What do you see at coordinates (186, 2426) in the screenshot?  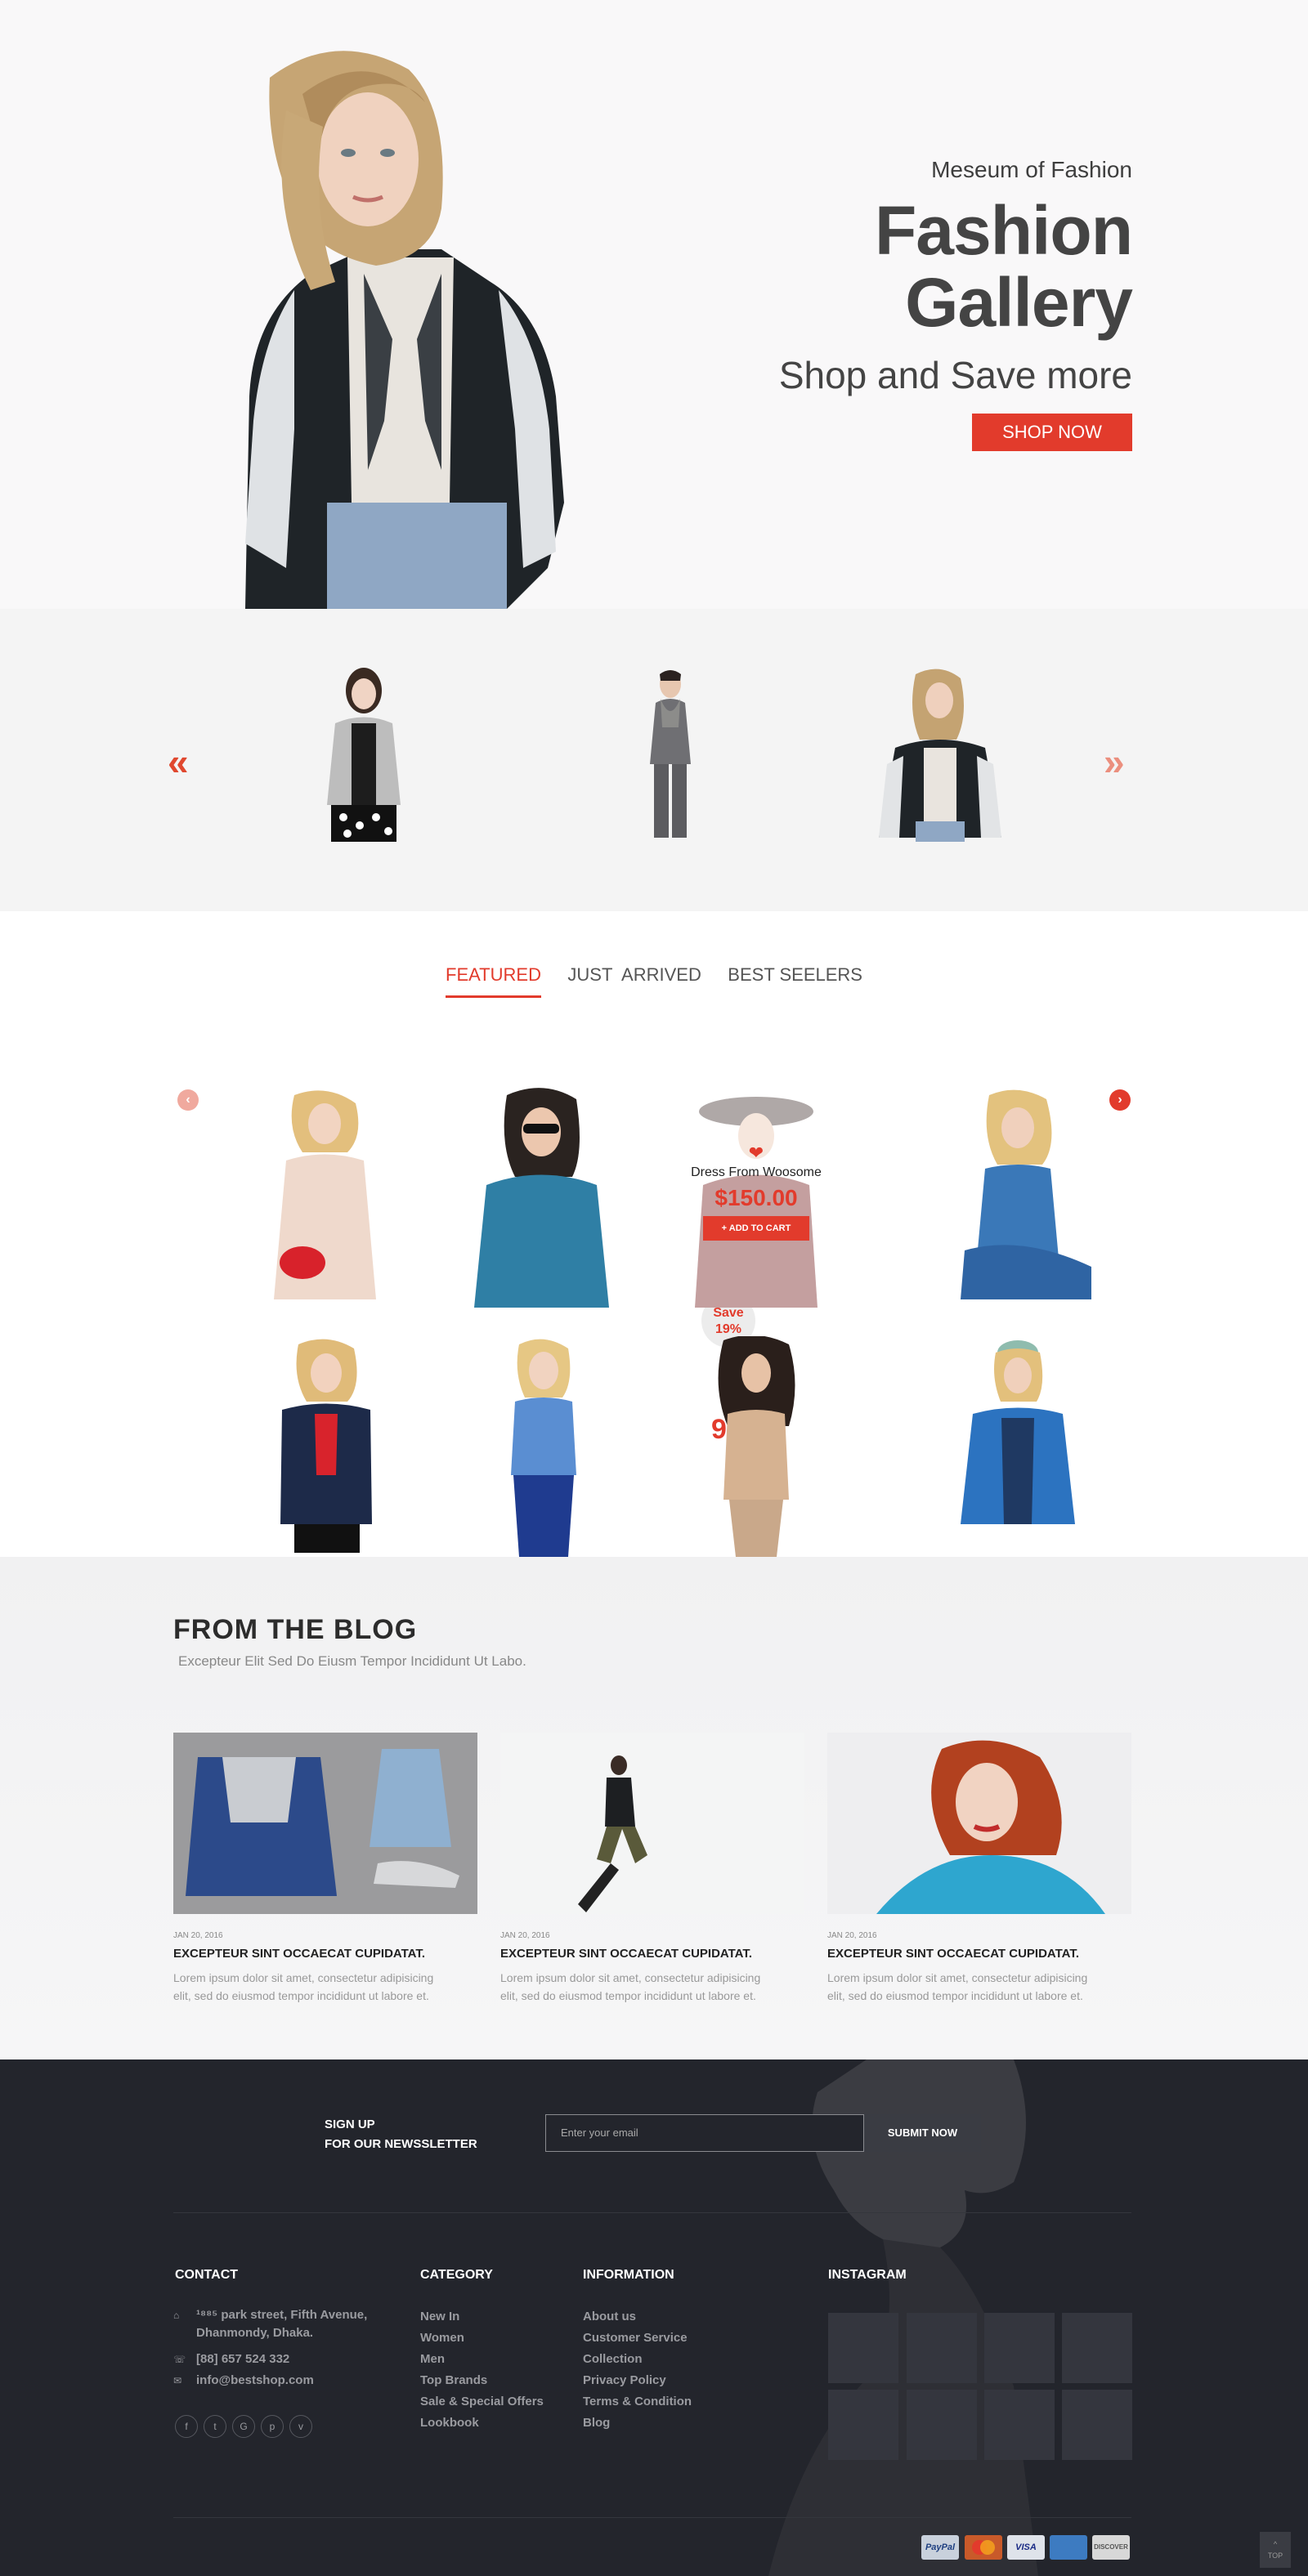 I see `facebook-icon: f` at bounding box center [186, 2426].